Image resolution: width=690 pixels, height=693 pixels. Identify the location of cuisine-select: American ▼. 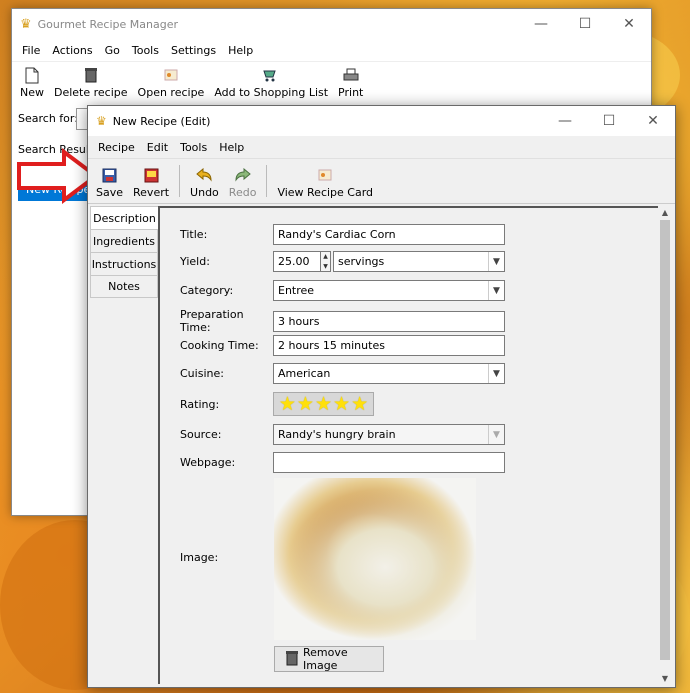
(389, 373).